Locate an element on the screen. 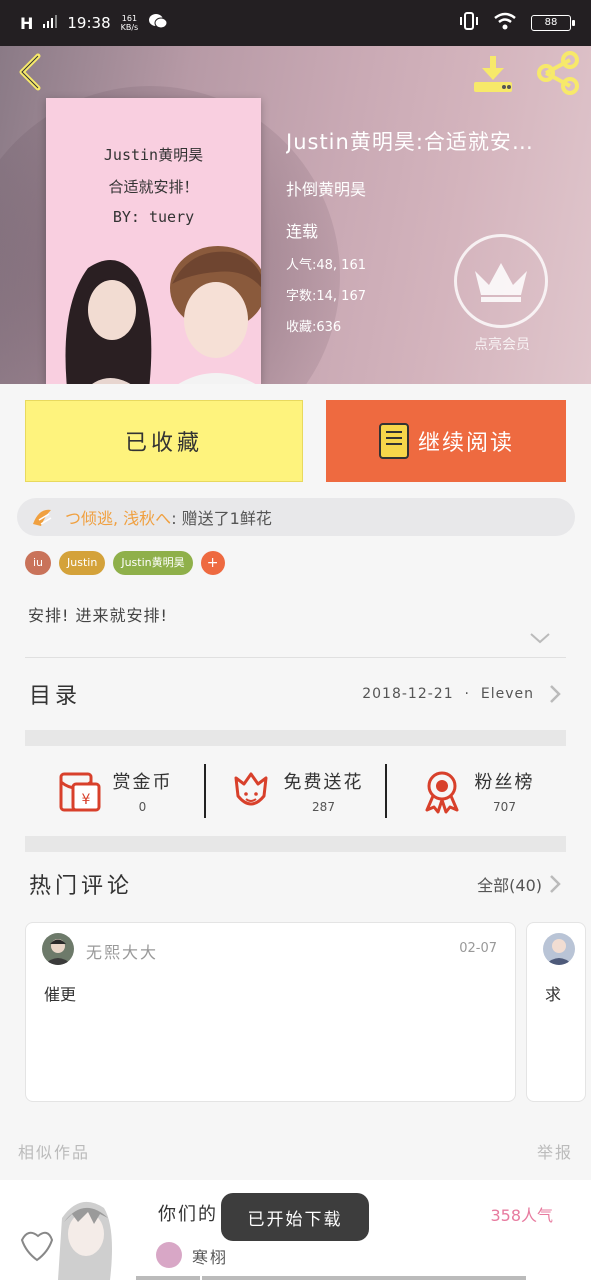  download-icon is located at coordinates (493, 74).